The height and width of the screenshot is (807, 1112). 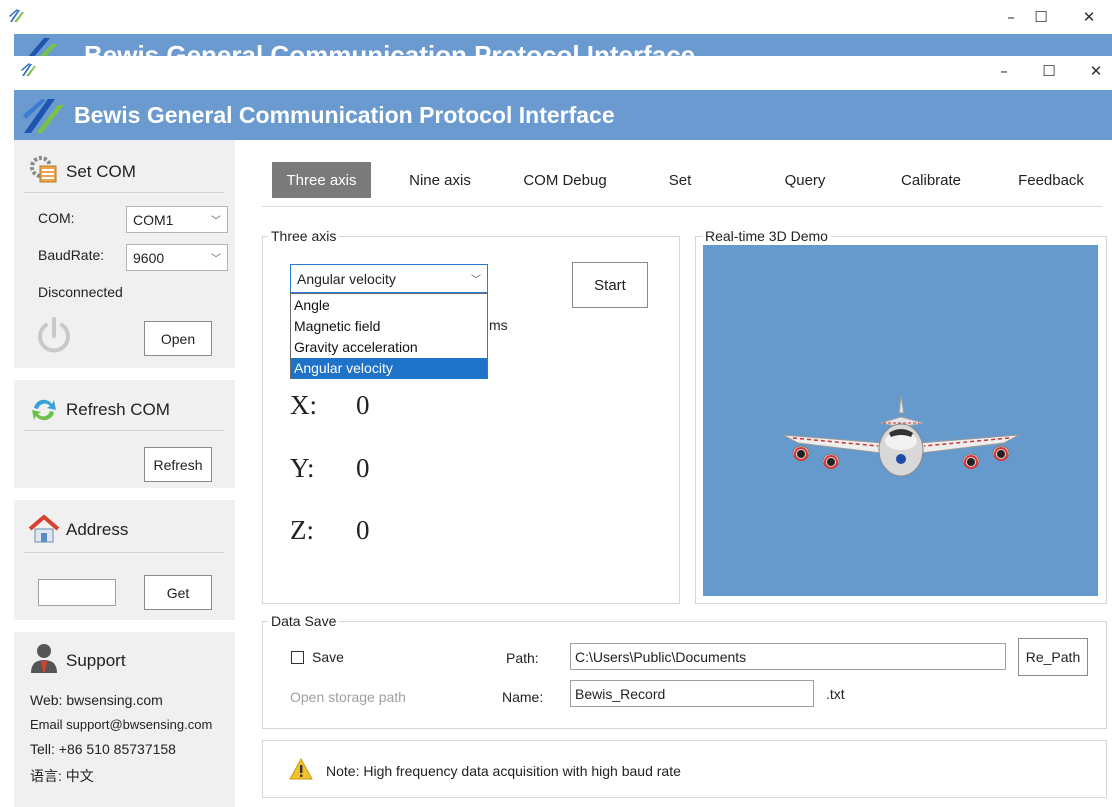 I want to click on warning-icon, so click(x=301, y=769).